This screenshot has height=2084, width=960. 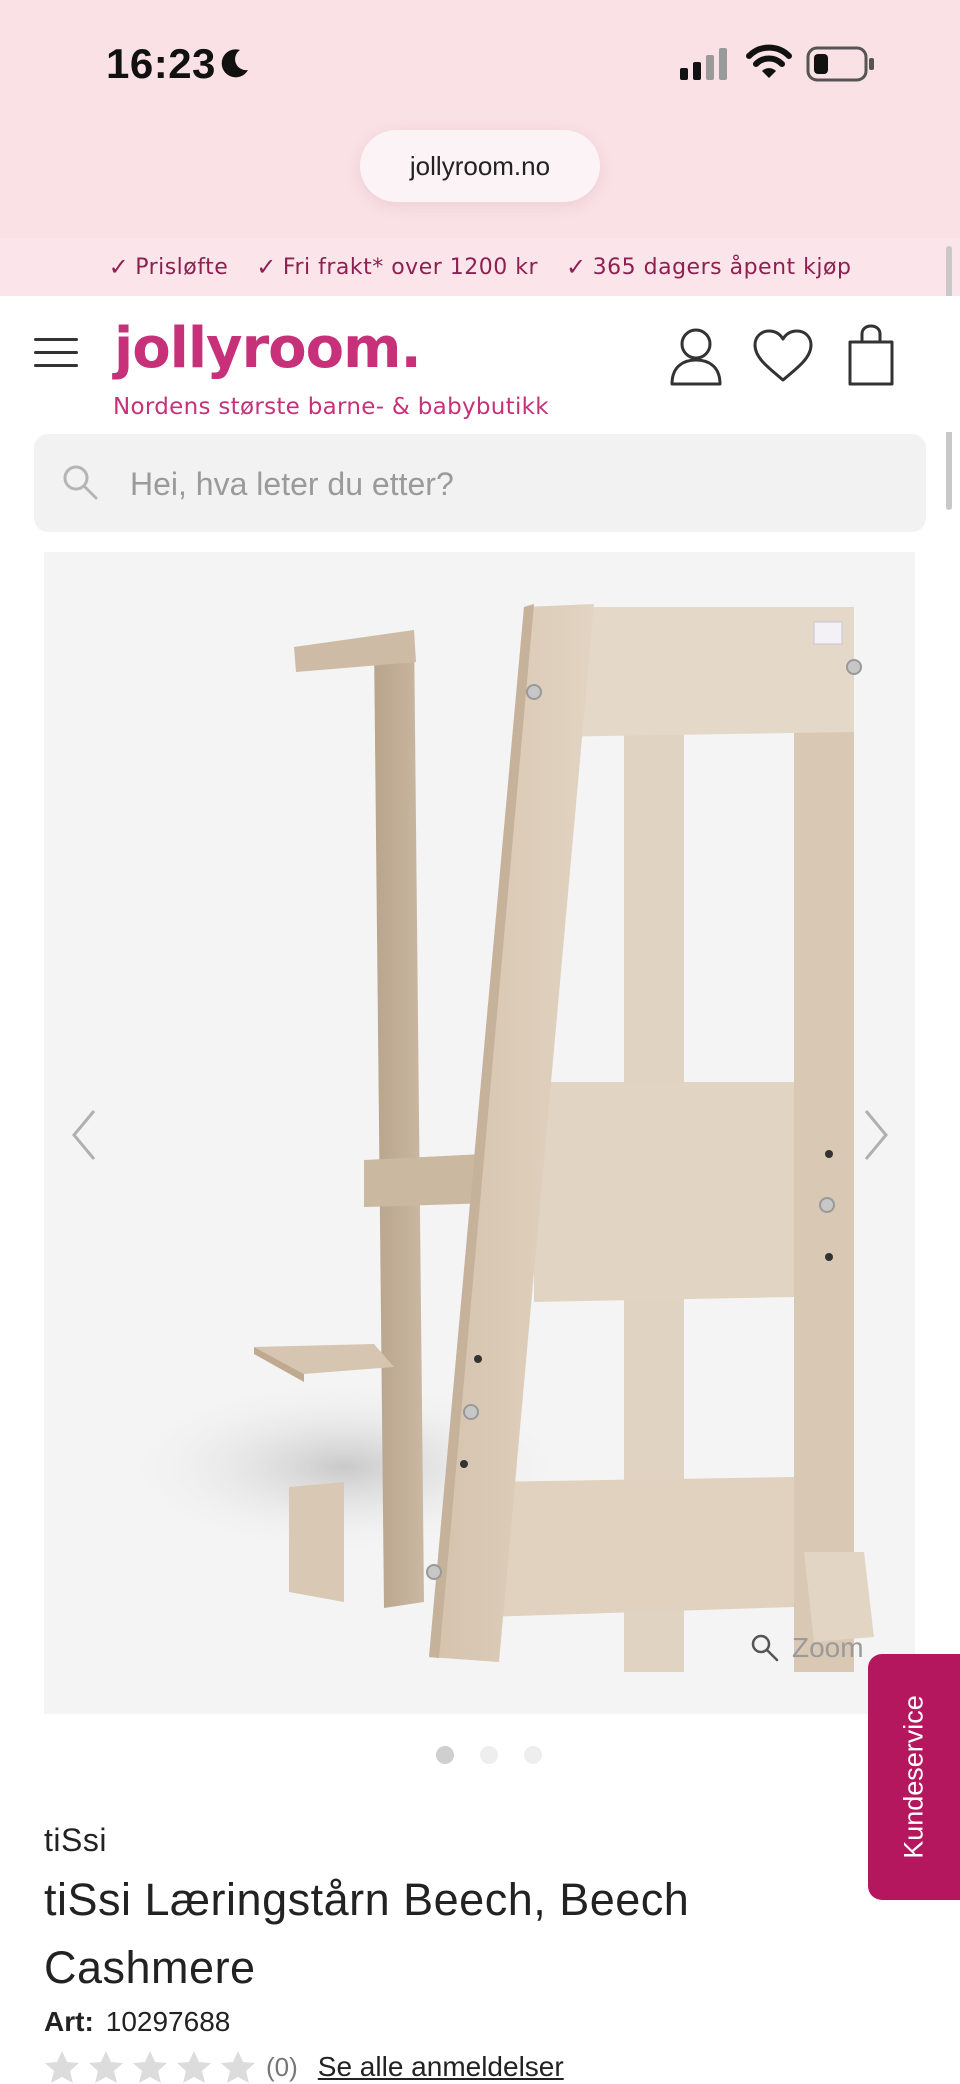 What do you see at coordinates (722, 267) in the screenshot?
I see `usp-label: 365 dagers åpent kjøp` at bounding box center [722, 267].